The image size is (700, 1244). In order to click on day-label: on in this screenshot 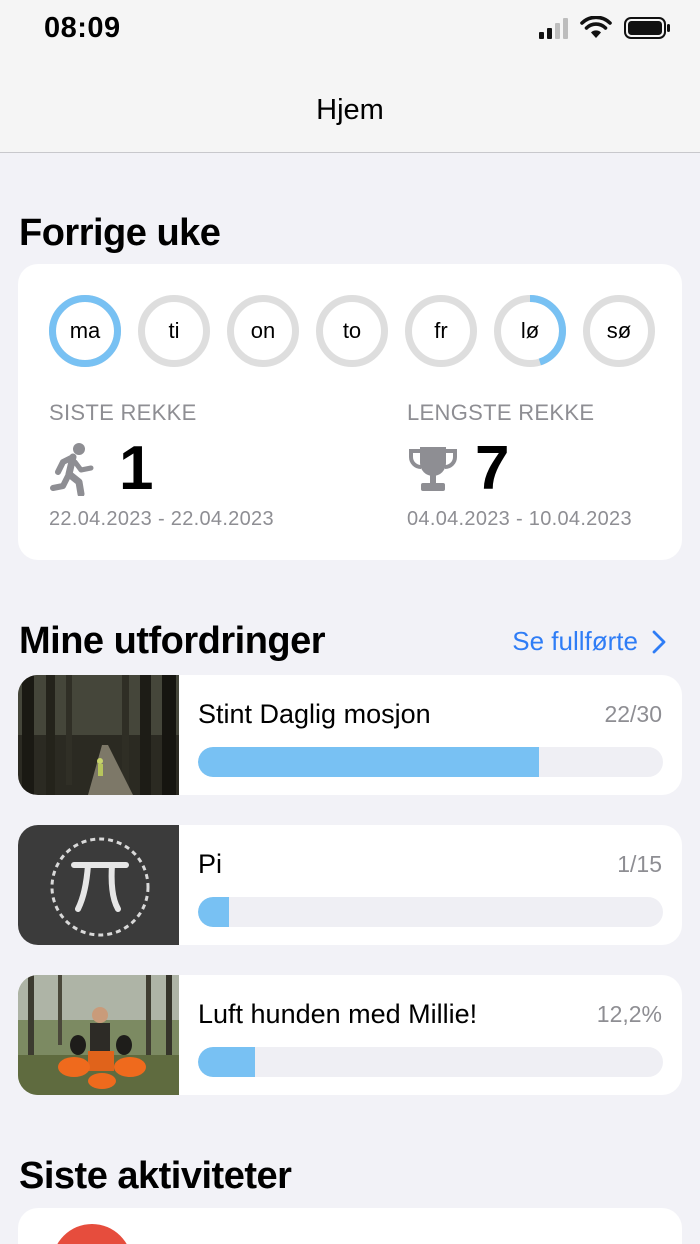, I will do `click(263, 330)`.